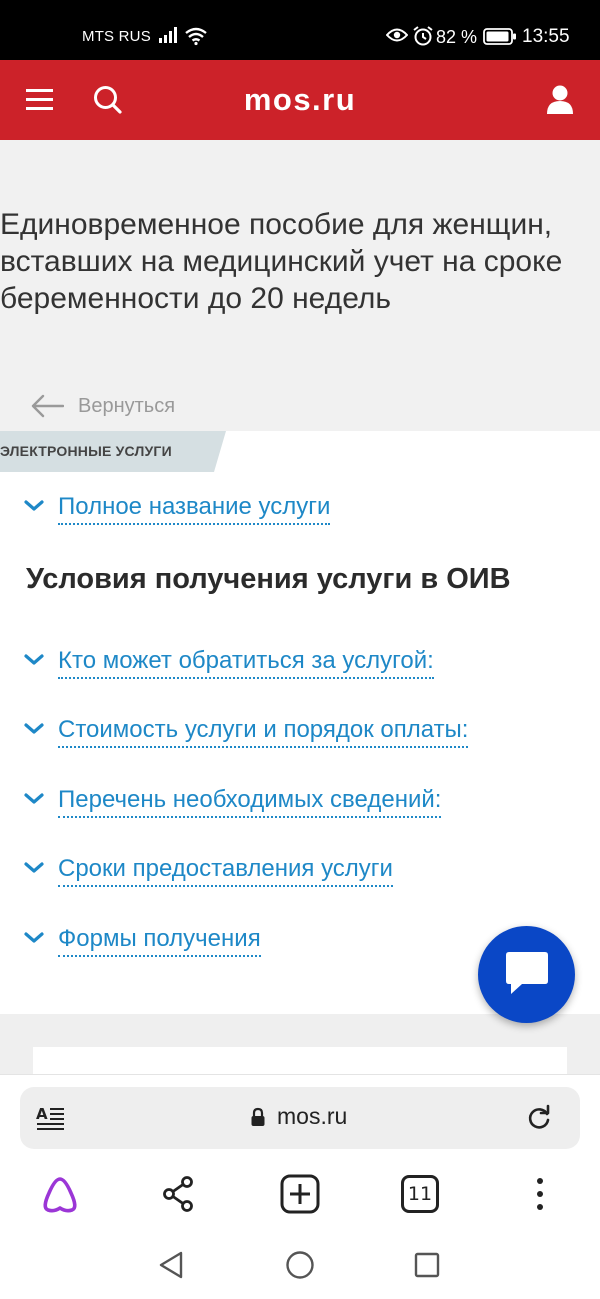 The height and width of the screenshot is (1299, 600). I want to click on back-link-label: Вернуться, so click(127, 405).